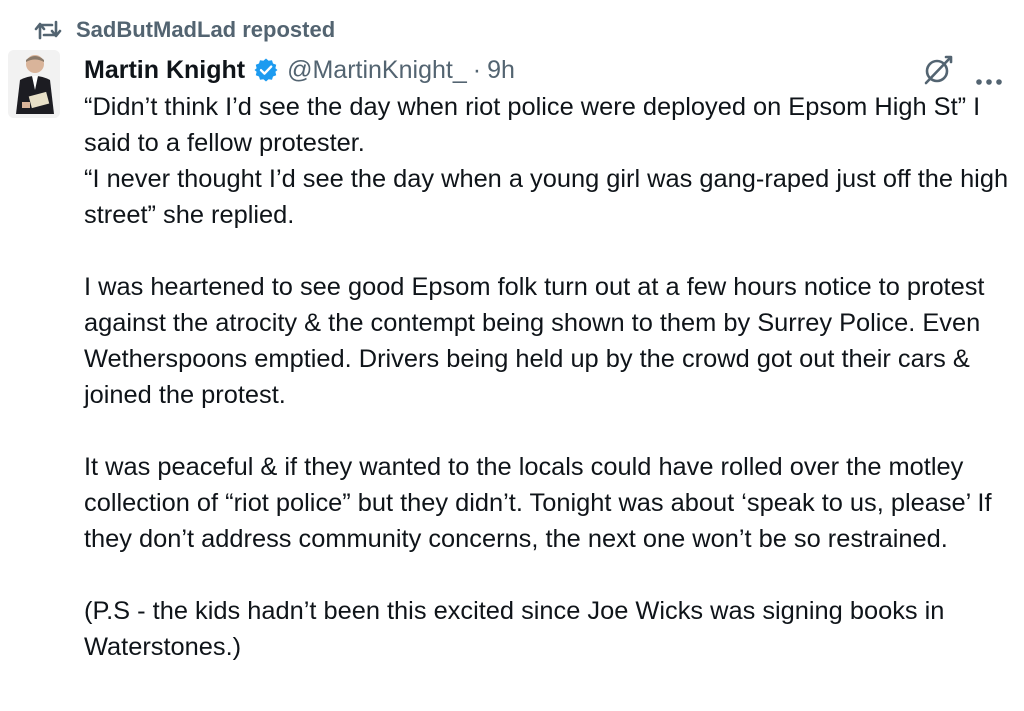 Image resolution: width=1024 pixels, height=711 pixels. Describe the element at coordinates (501, 70) in the screenshot. I see `post-time: 9h` at that location.